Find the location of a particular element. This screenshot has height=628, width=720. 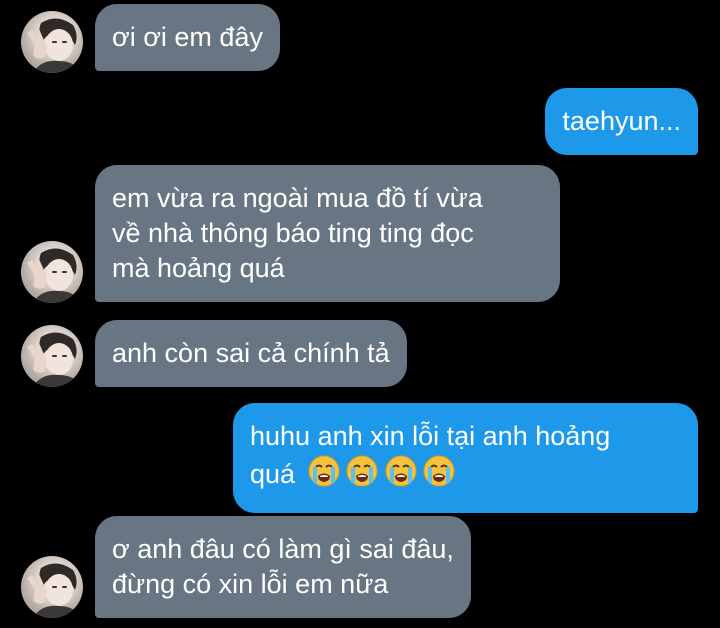

message-line-with-emoji: quá is located at coordinates (465, 475).